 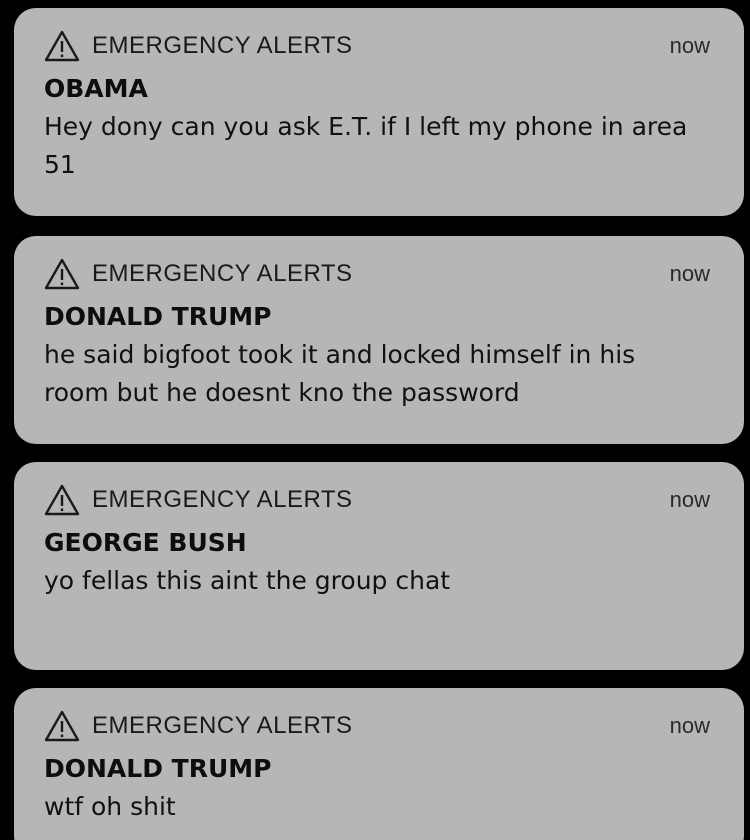 What do you see at coordinates (145, 542) in the screenshot?
I see `sender-name: GEORGE BUSH` at bounding box center [145, 542].